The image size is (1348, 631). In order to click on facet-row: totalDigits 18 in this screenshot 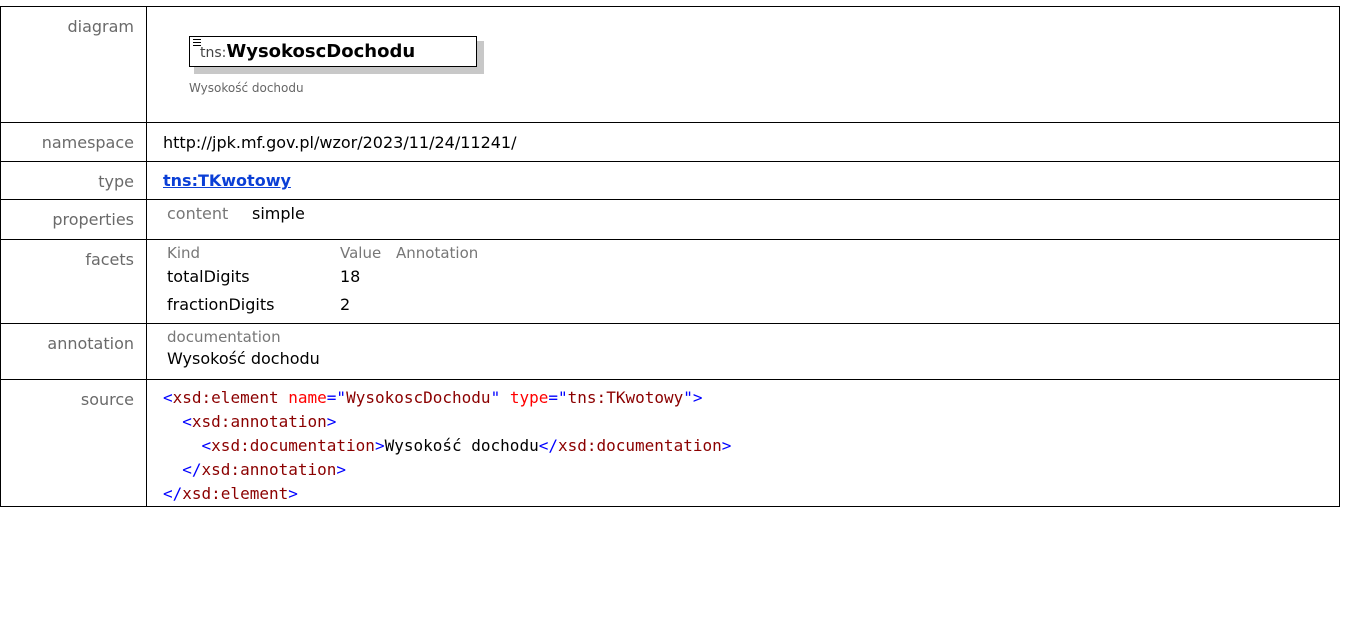, I will do `click(320, 281)`.